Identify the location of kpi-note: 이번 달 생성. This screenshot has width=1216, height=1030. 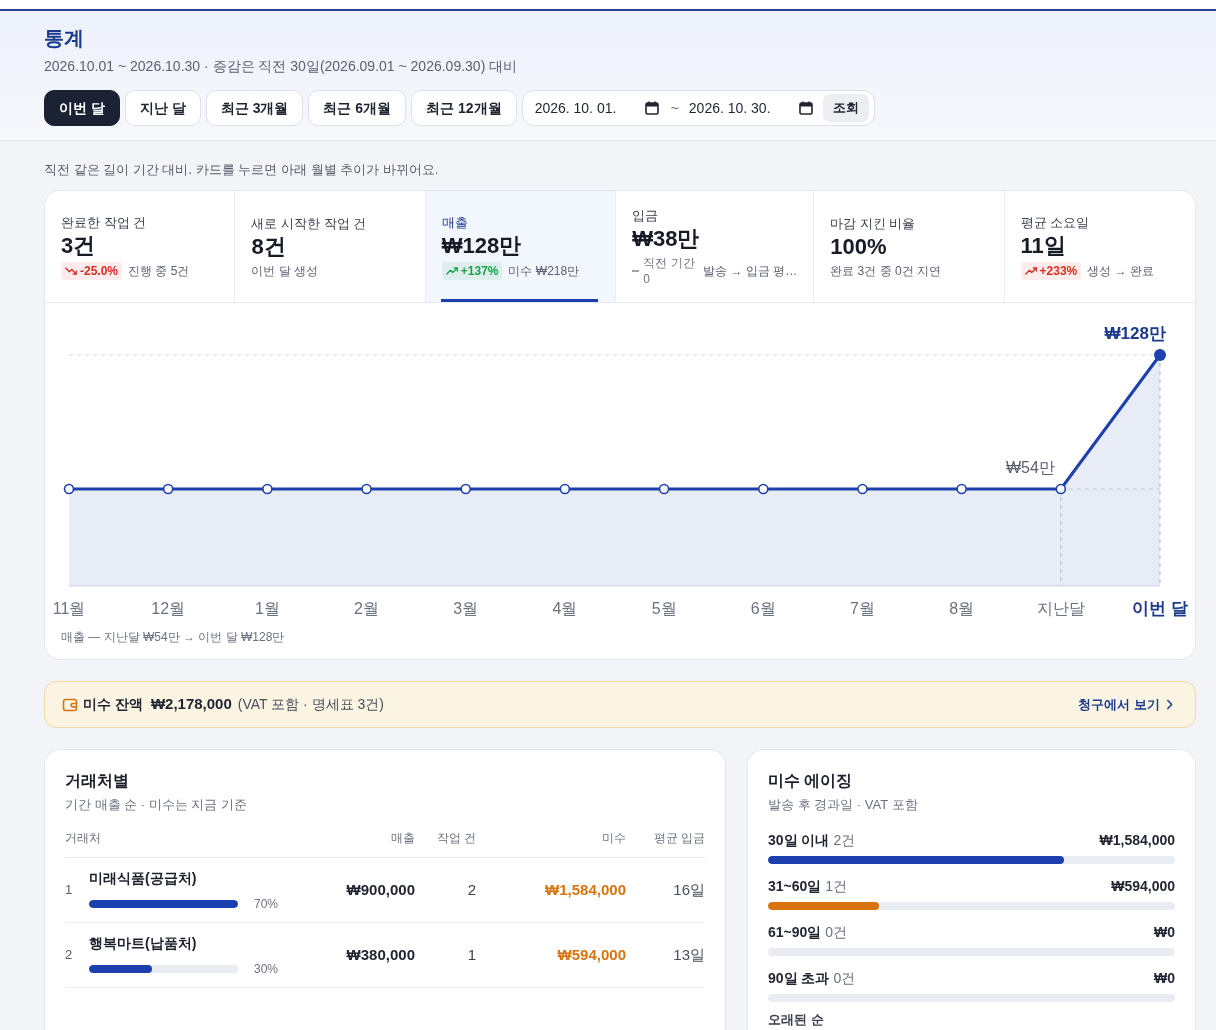
(285, 270).